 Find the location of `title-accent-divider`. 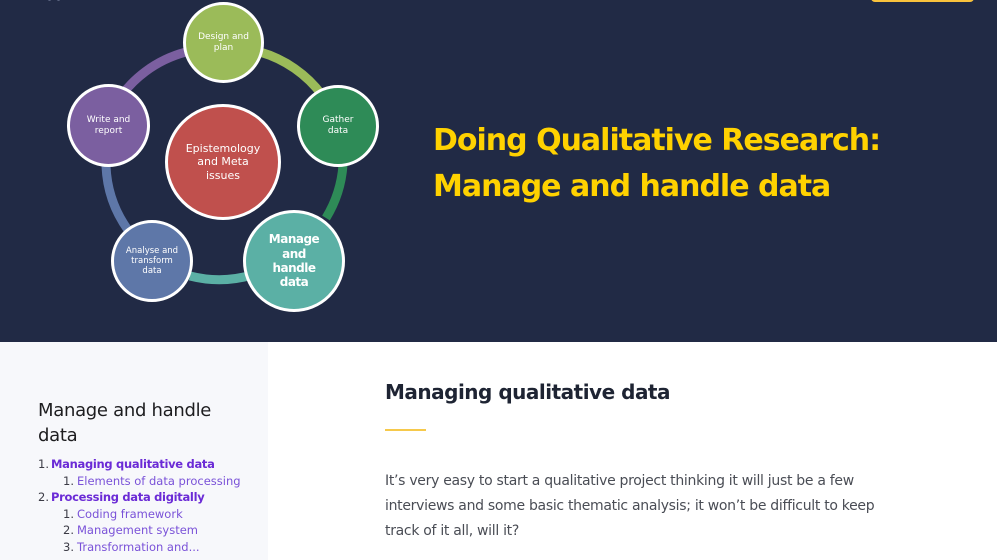

title-accent-divider is located at coordinates (405, 430).